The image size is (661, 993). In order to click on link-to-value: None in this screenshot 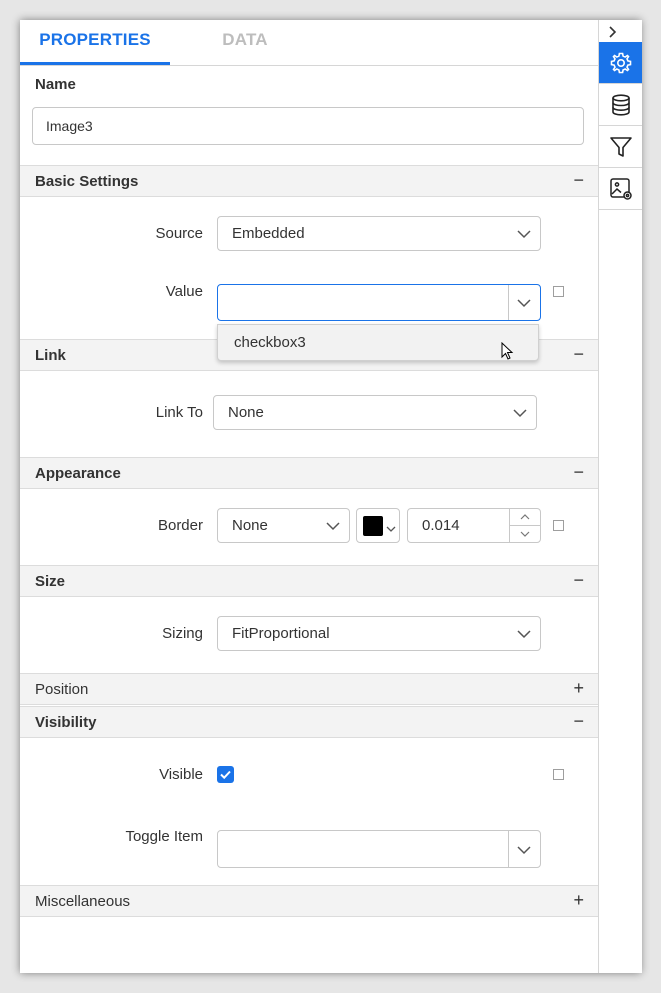, I will do `click(246, 412)`.